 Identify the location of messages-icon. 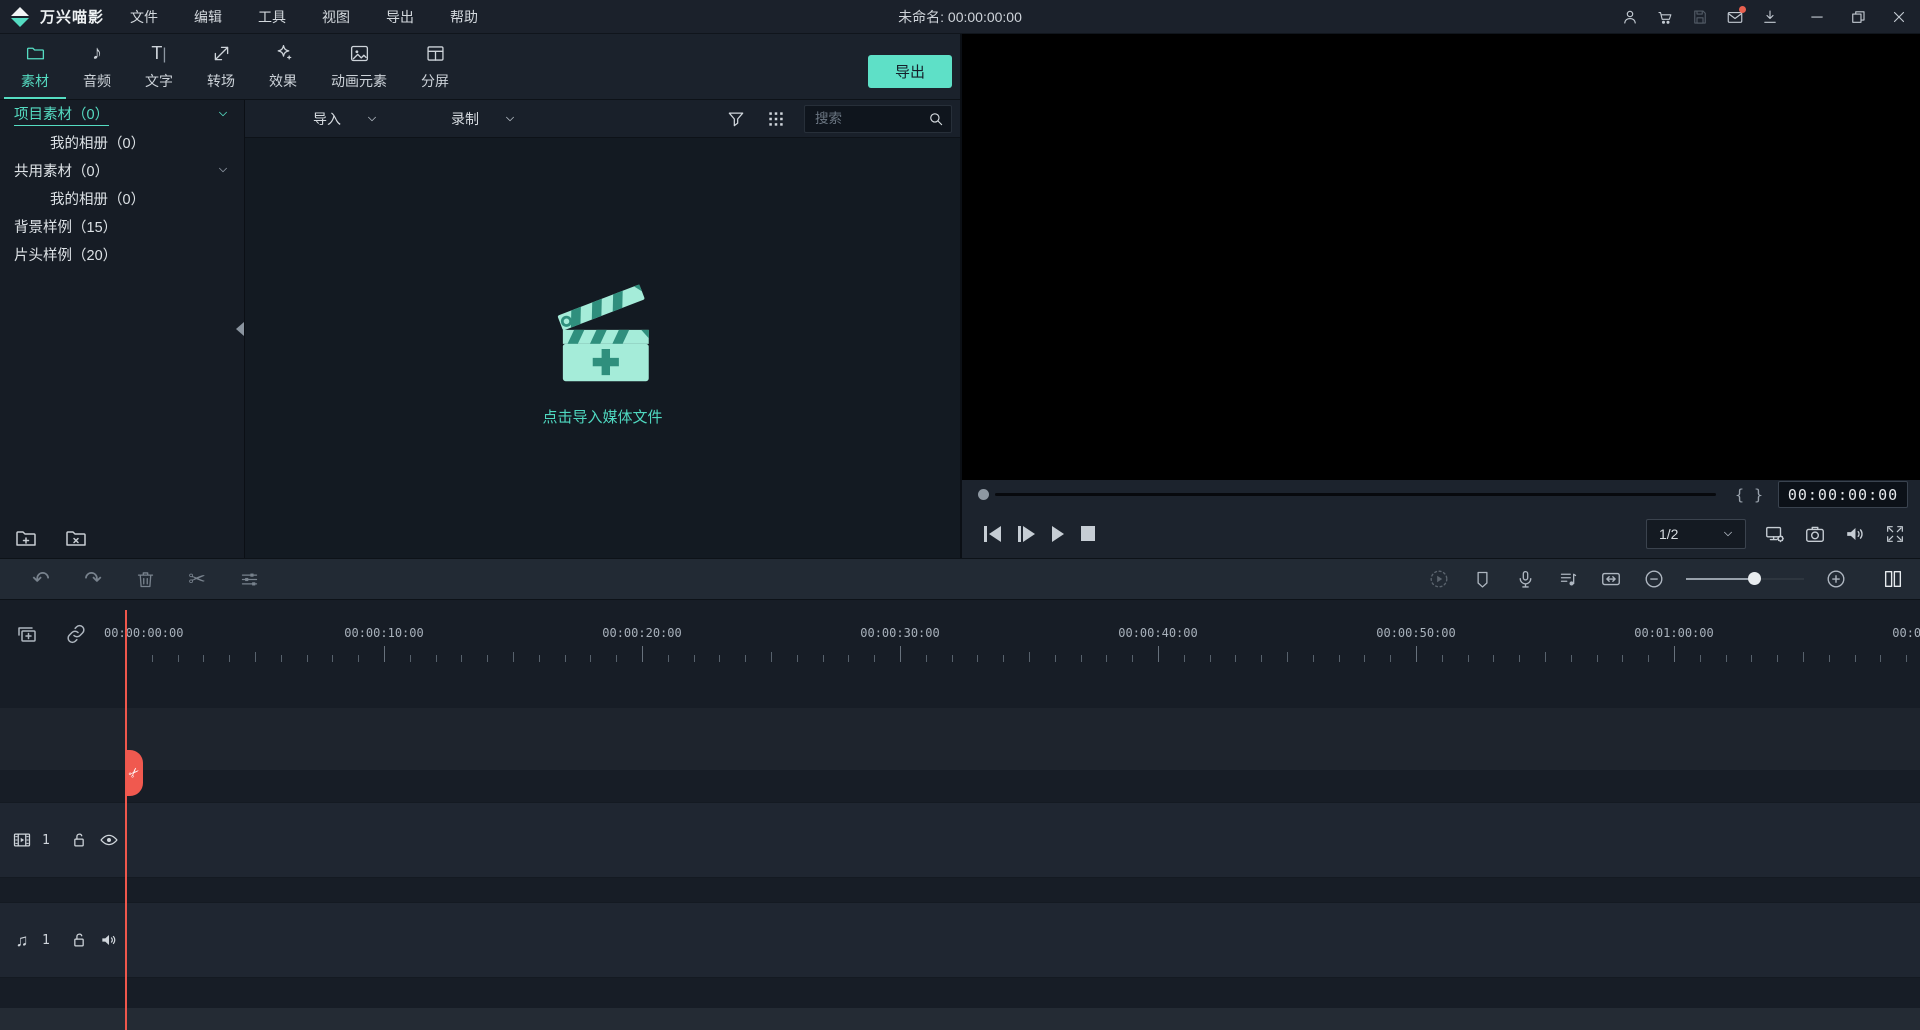
(1736, 16).